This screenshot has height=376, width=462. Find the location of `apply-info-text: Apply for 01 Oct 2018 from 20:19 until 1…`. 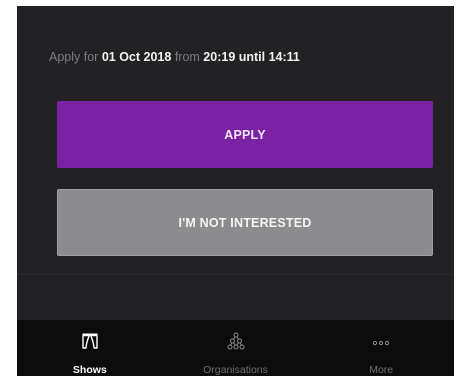

apply-info-text: Apply for 01 Oct 2018 from 20:19 until 1… is located at coordinates (174, 57).